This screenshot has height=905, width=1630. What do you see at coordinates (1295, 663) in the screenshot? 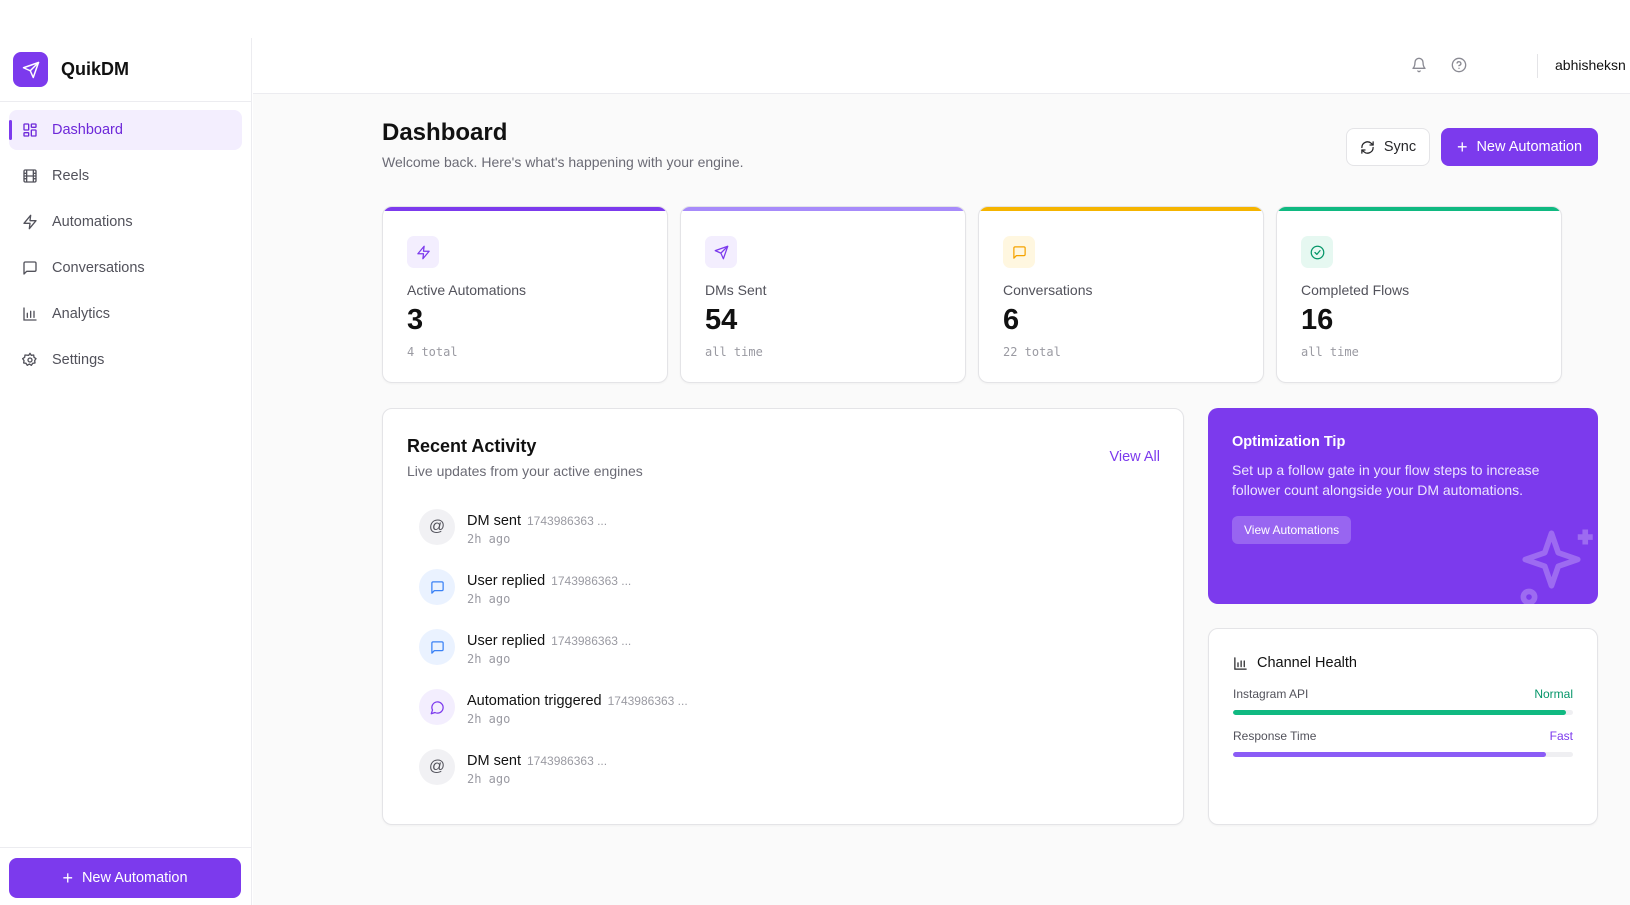
I see `channel-health-header: Channel Health` at bounding box center [1295, 663].